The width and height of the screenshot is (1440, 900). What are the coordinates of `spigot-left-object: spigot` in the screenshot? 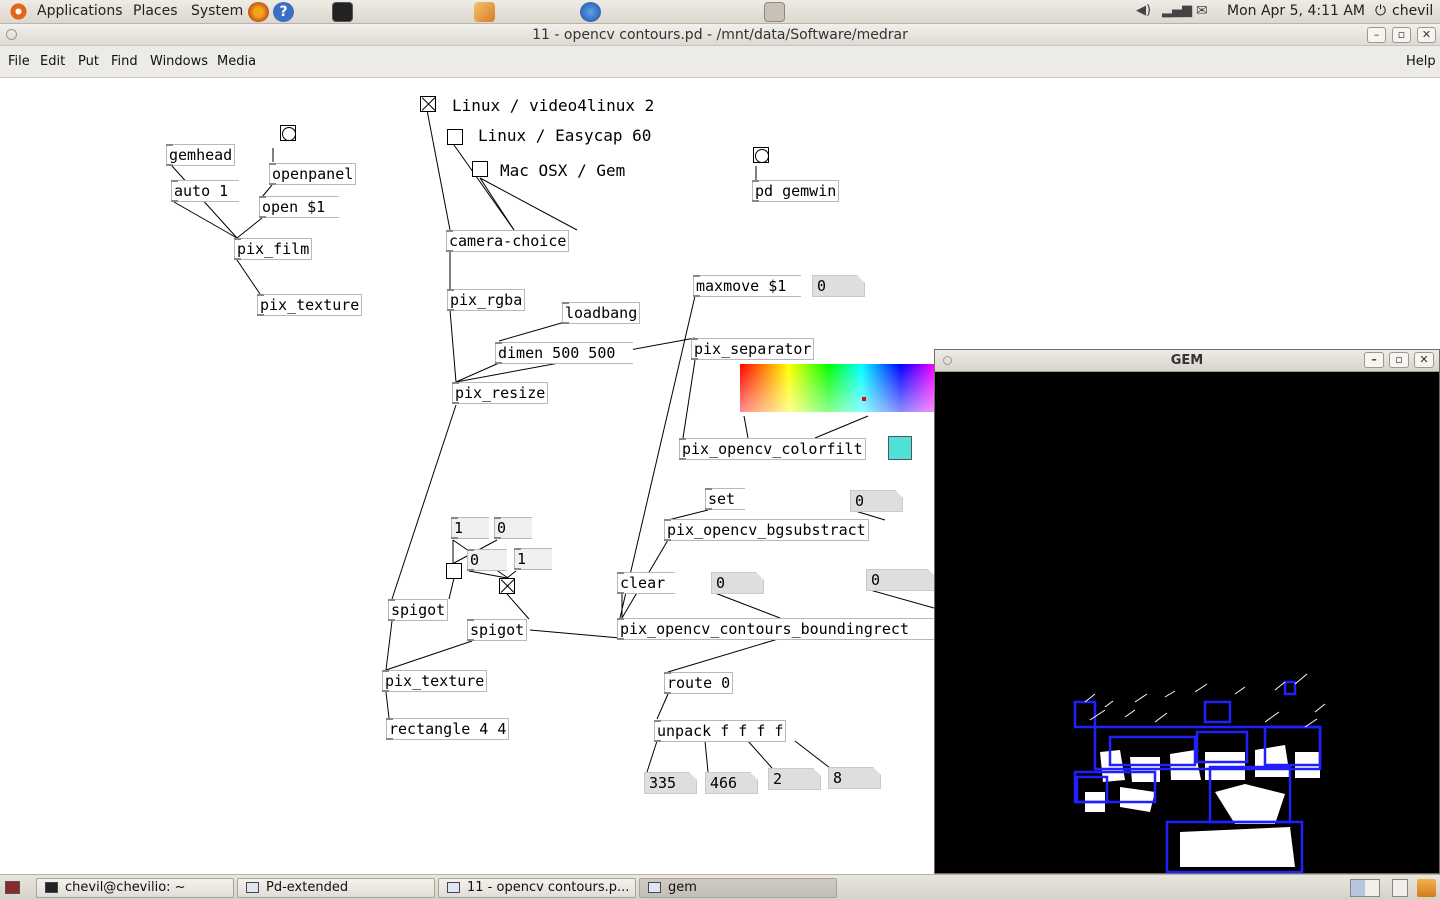 It's located at (418, 610).